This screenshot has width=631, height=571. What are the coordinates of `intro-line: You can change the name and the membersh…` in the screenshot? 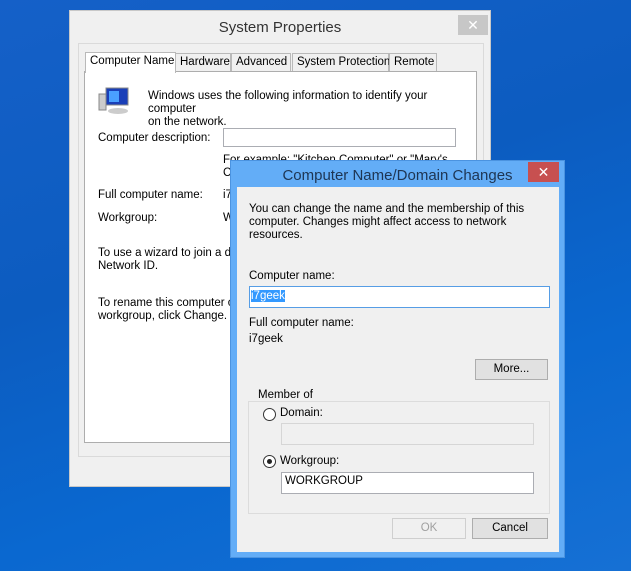 It's located at (387, 209).